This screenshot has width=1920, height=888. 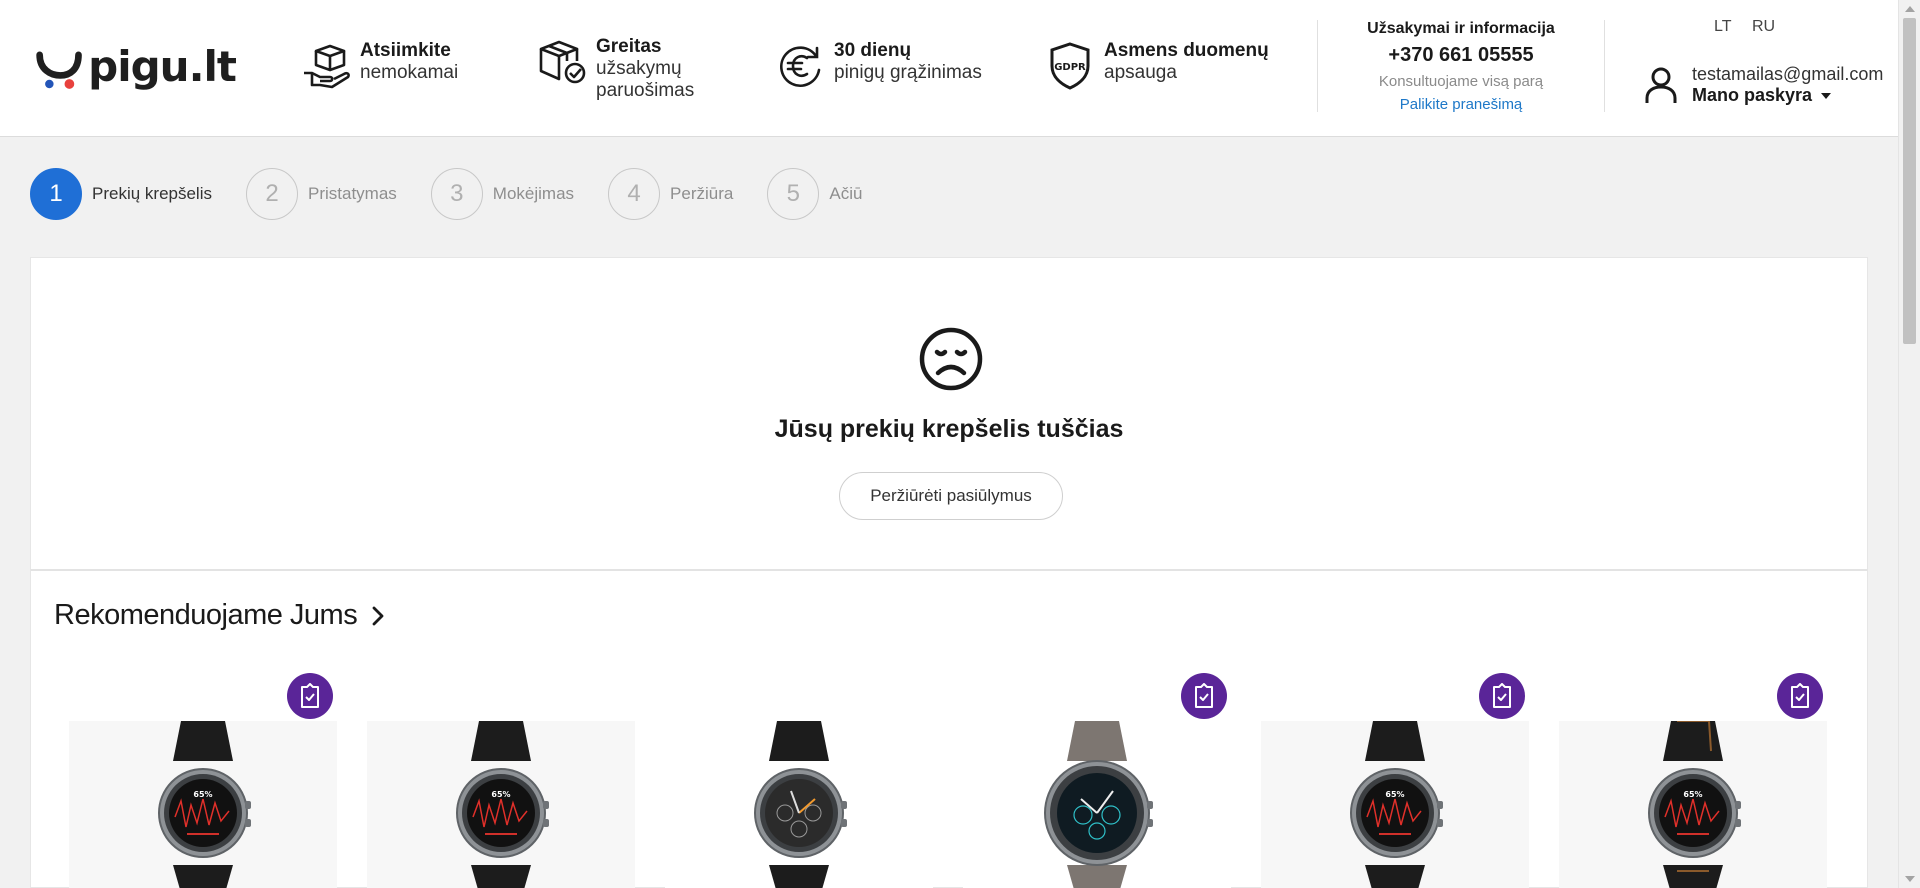 I want to click on account-label: Mano paskyra, so click(x=1787, y=95).